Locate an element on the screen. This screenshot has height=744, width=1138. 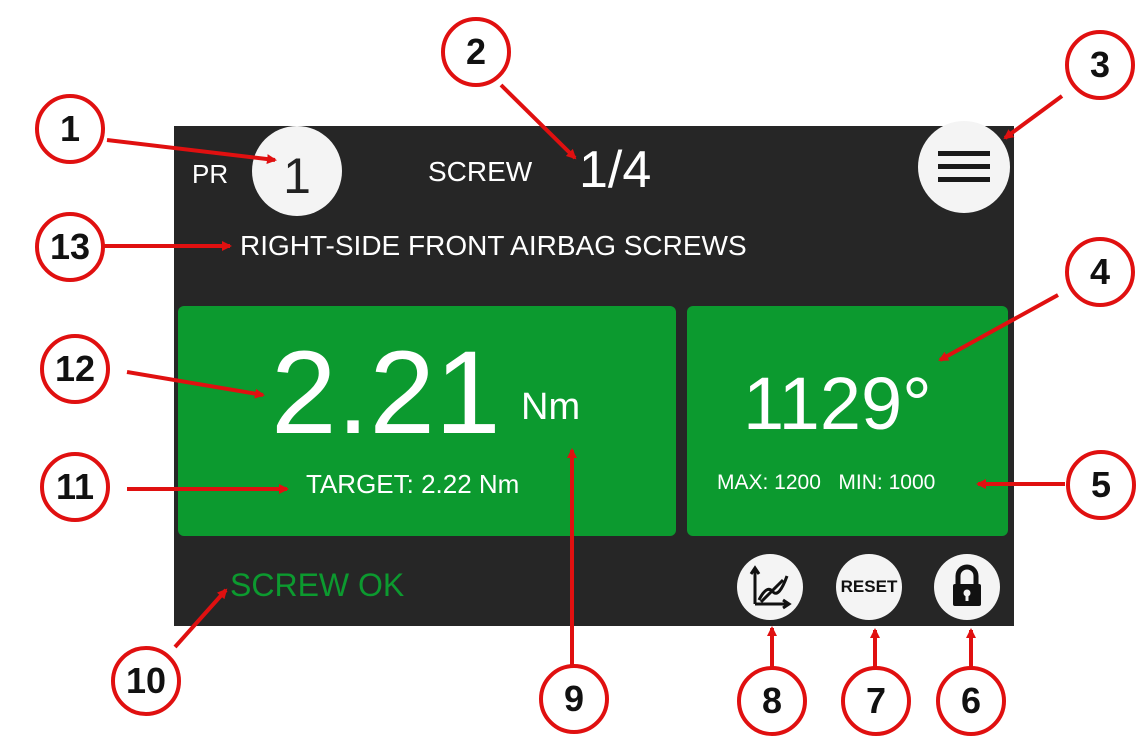
callout-1: 1 is located at coordinates (70, 129).